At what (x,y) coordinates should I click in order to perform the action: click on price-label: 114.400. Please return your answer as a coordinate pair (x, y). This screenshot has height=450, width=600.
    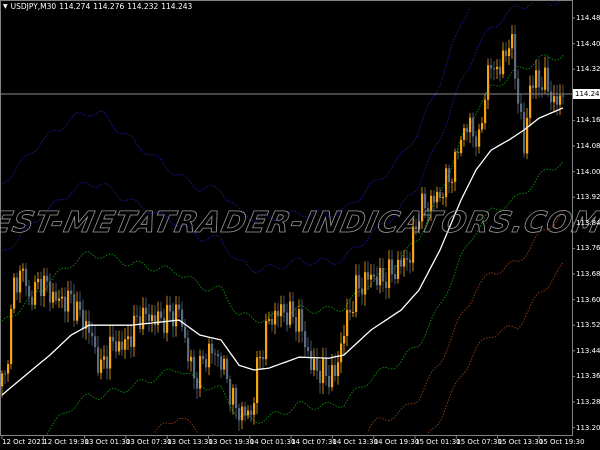
    Looking at the image, I should click on (588, 43).